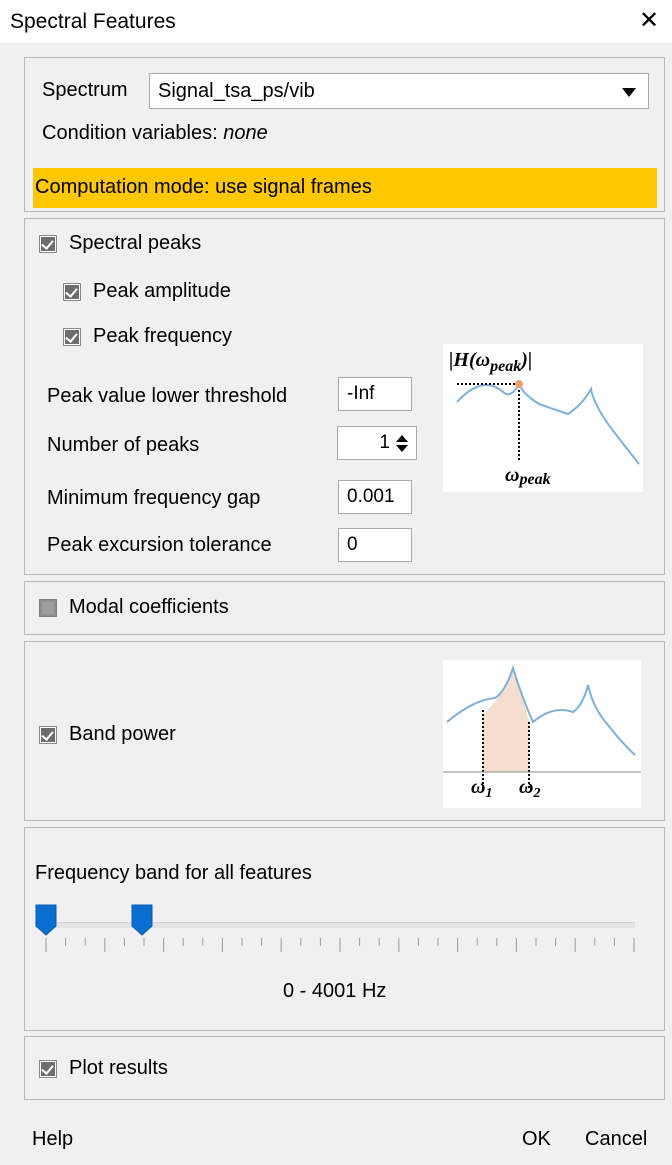 Image resolution: width=672 pixels, height=1165 pixels. Describe the element at coordinates (335, 925) in the screenshot. I see `slider-track` at that location.